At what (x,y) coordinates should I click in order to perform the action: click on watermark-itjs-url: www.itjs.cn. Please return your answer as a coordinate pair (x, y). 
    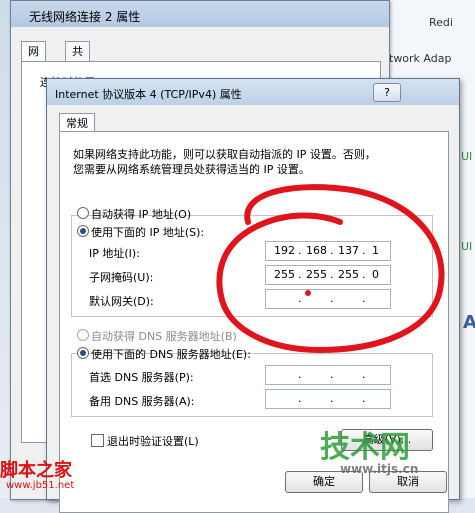
    Looking at the image, I should click on (379, 469).